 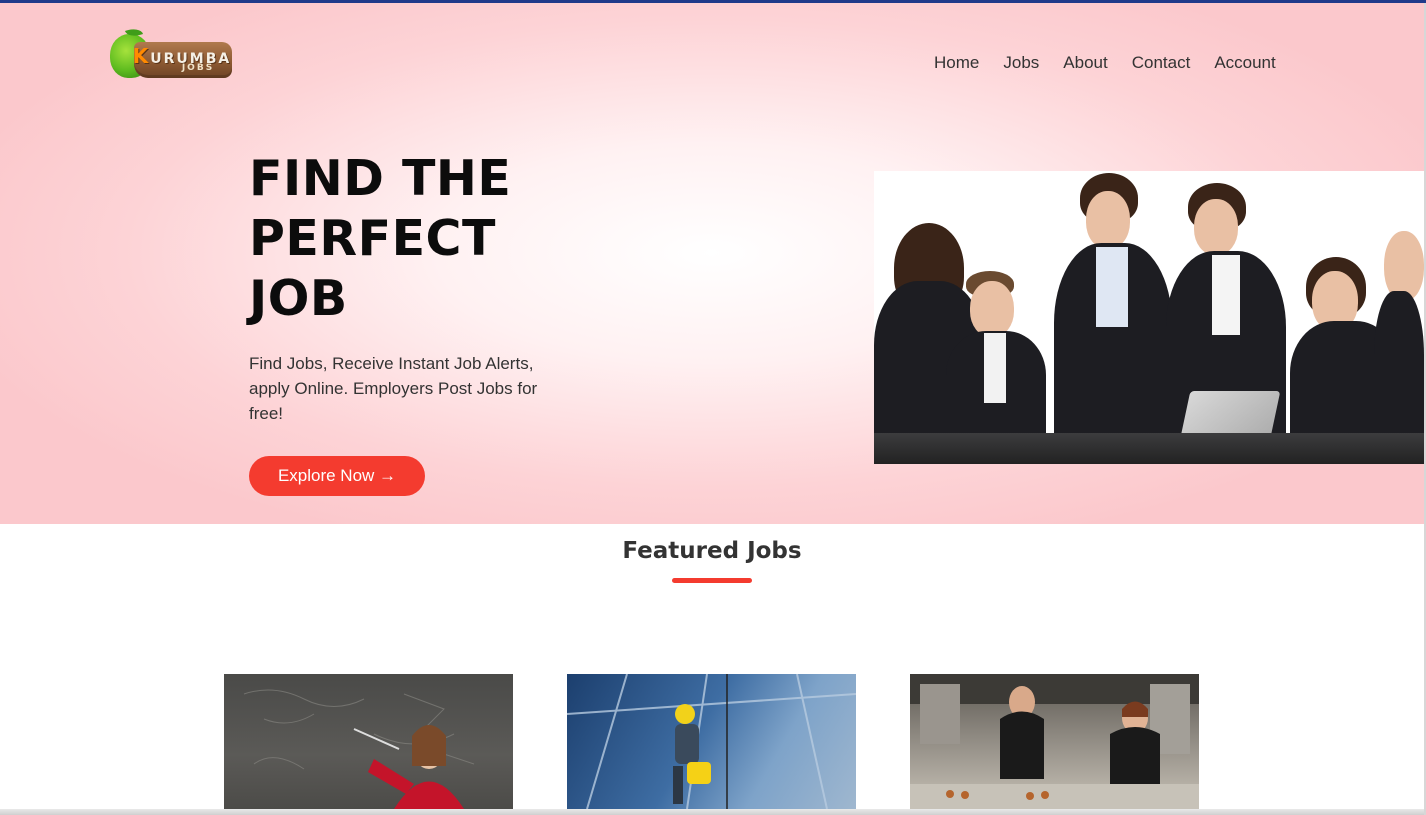 What do you see at coordinates (298, 298) in the screenshot?
I see `headline-line: JOB` at bounding box center [298, 298].